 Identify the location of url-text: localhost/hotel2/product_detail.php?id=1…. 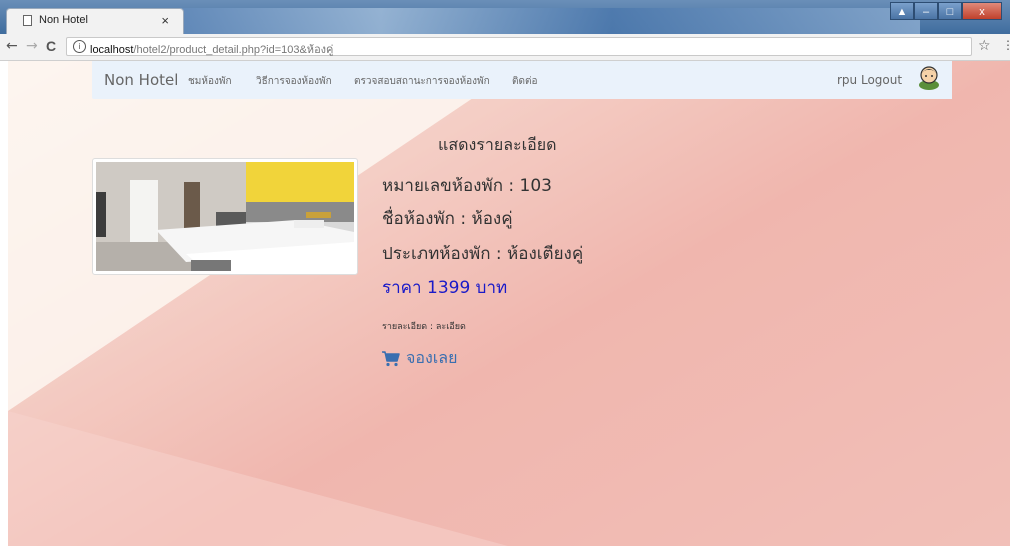
(211, 49).